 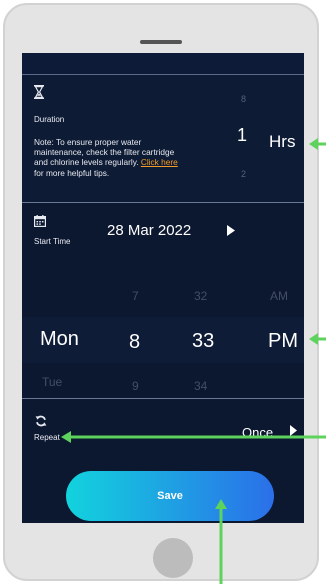 What do you see at coordinates (163, 64) in the screenshot?
I see `screen-header-strip` at bounding box center [163, 64].